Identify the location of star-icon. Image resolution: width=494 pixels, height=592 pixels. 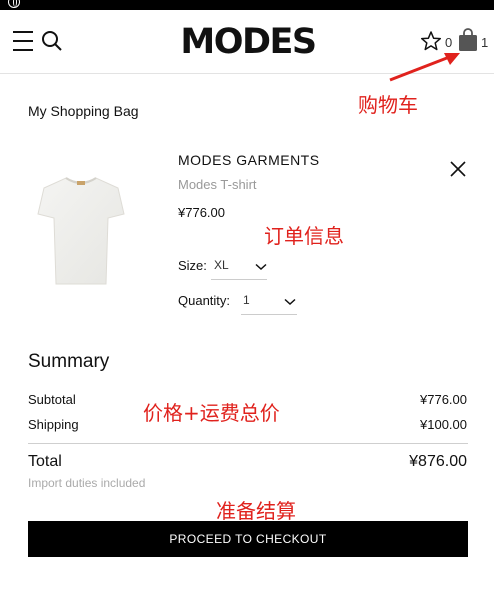
(431, 41).